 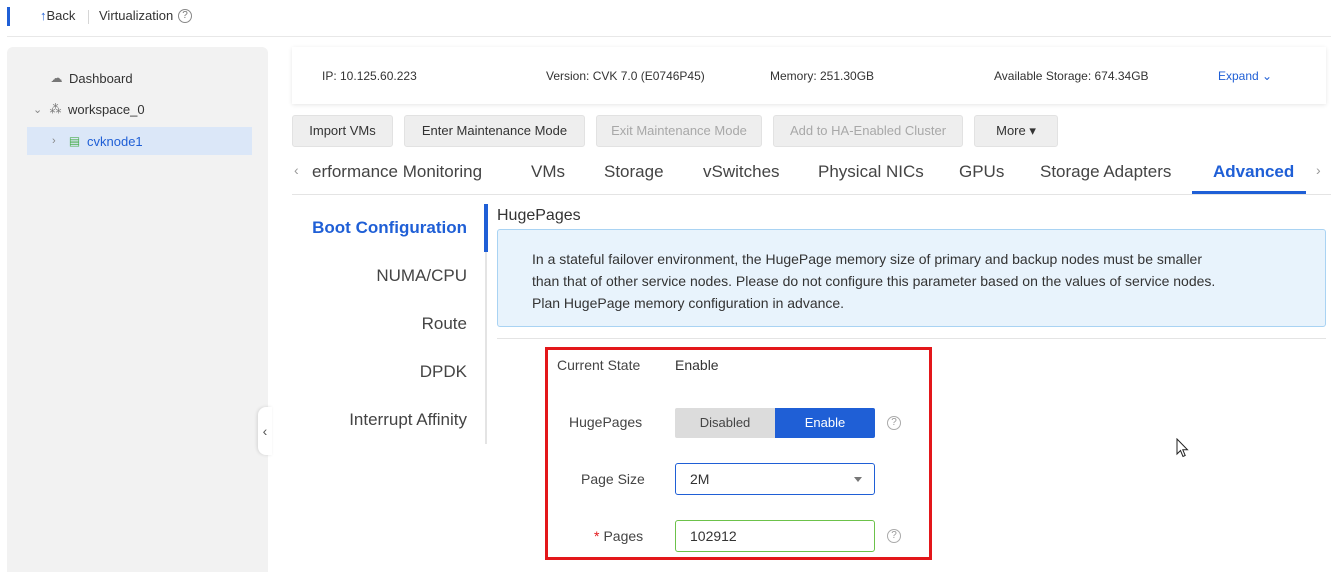 What do you see at coordinates (822, 76) in the screenshot?
I see `memory-text: Memory: 251.30GB` at bounding box center [822, 76].